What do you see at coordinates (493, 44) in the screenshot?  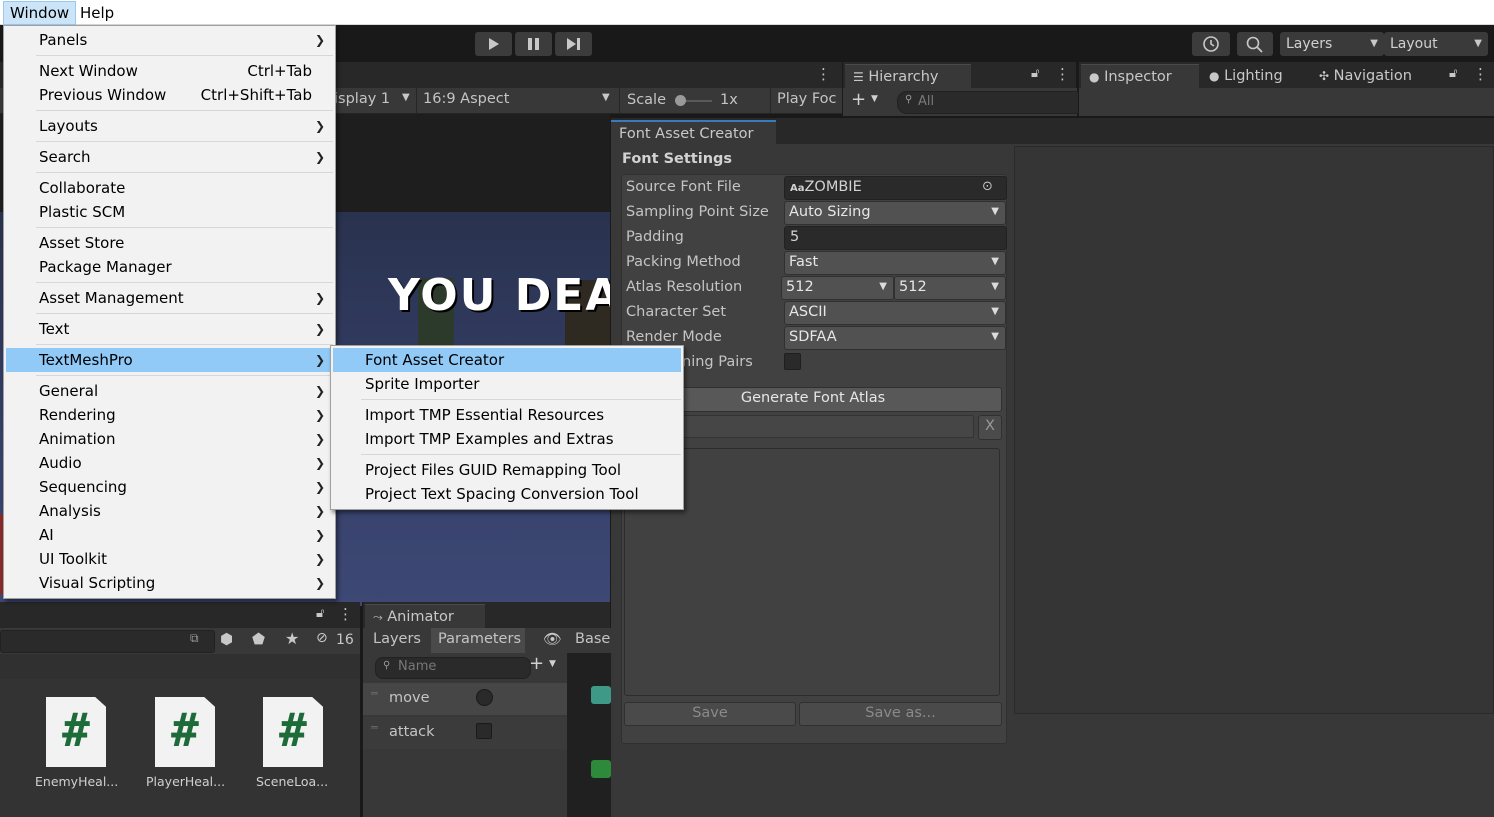 I see `play-button` at bounding box center [493, 44].